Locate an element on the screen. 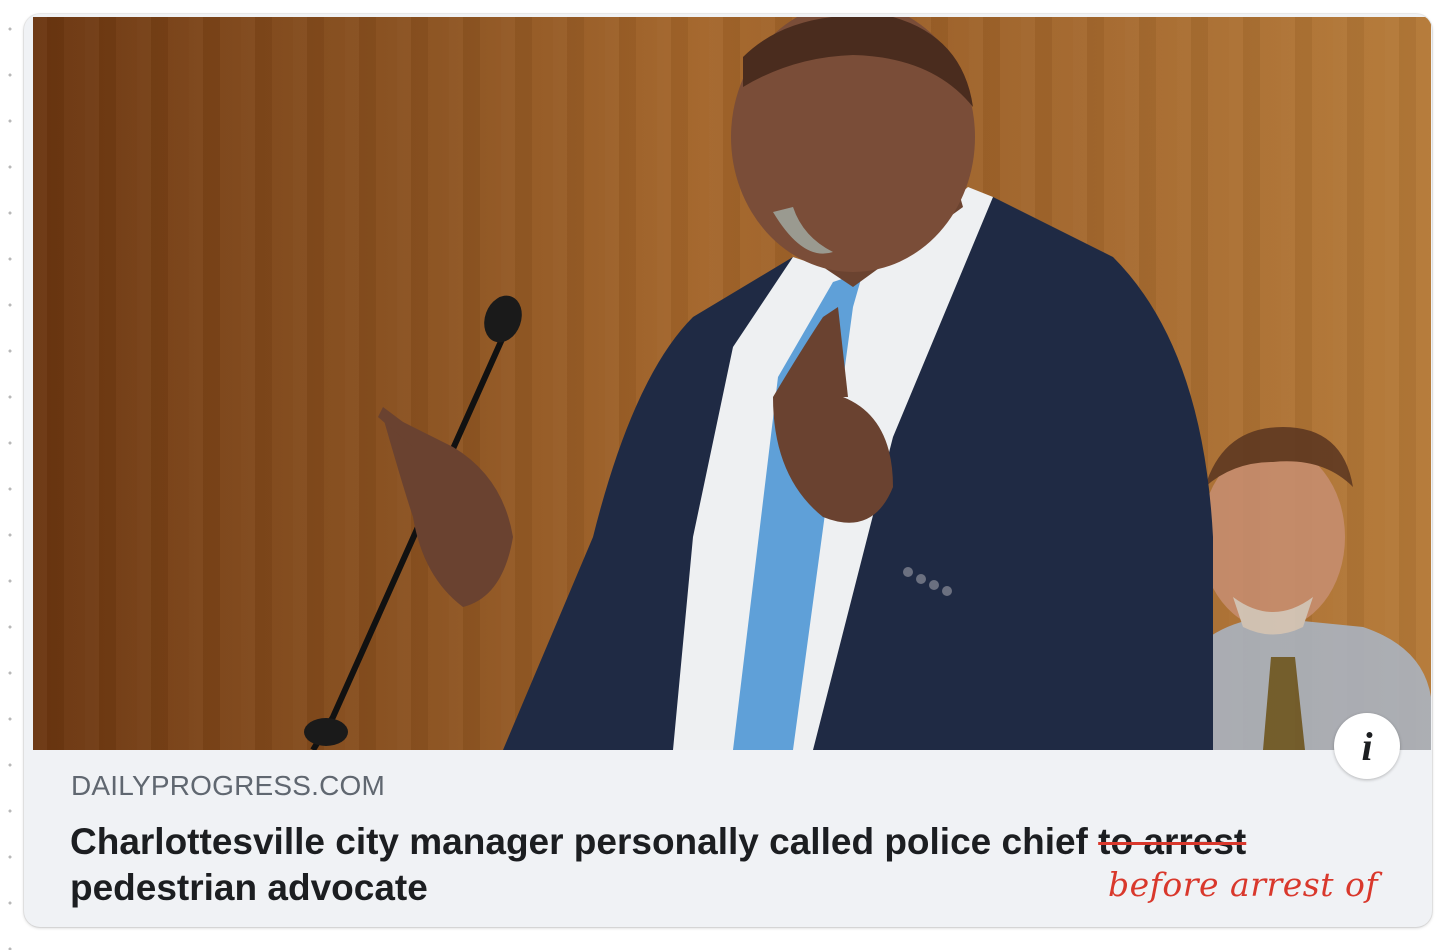 The image size is (1456, 950). dotted-margin is located at coordinates (10, 475).